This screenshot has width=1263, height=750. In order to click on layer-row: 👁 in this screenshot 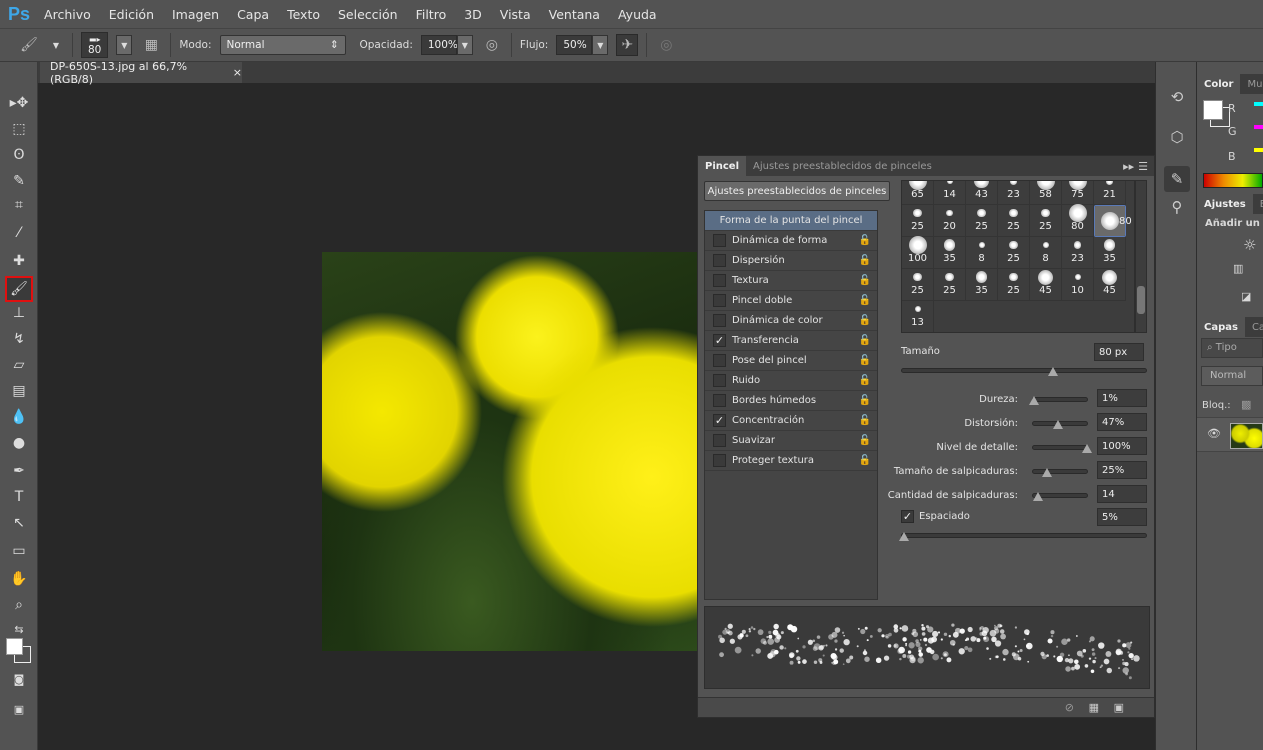, I will do `click(1230, 434)`.